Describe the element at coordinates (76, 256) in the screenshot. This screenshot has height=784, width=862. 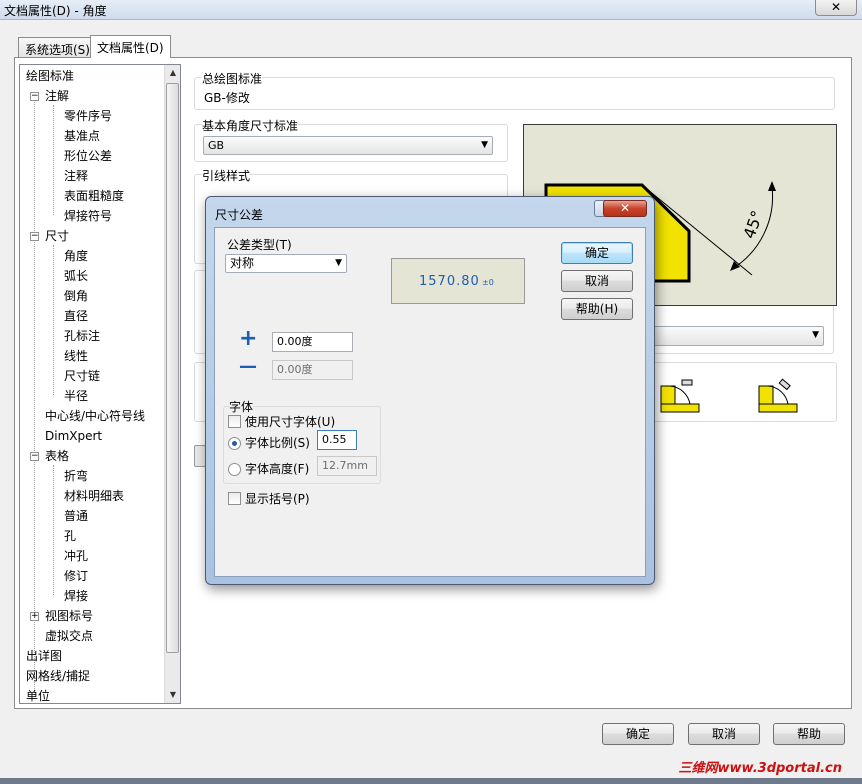
I see `tree-item-angle: 角度` at that location.